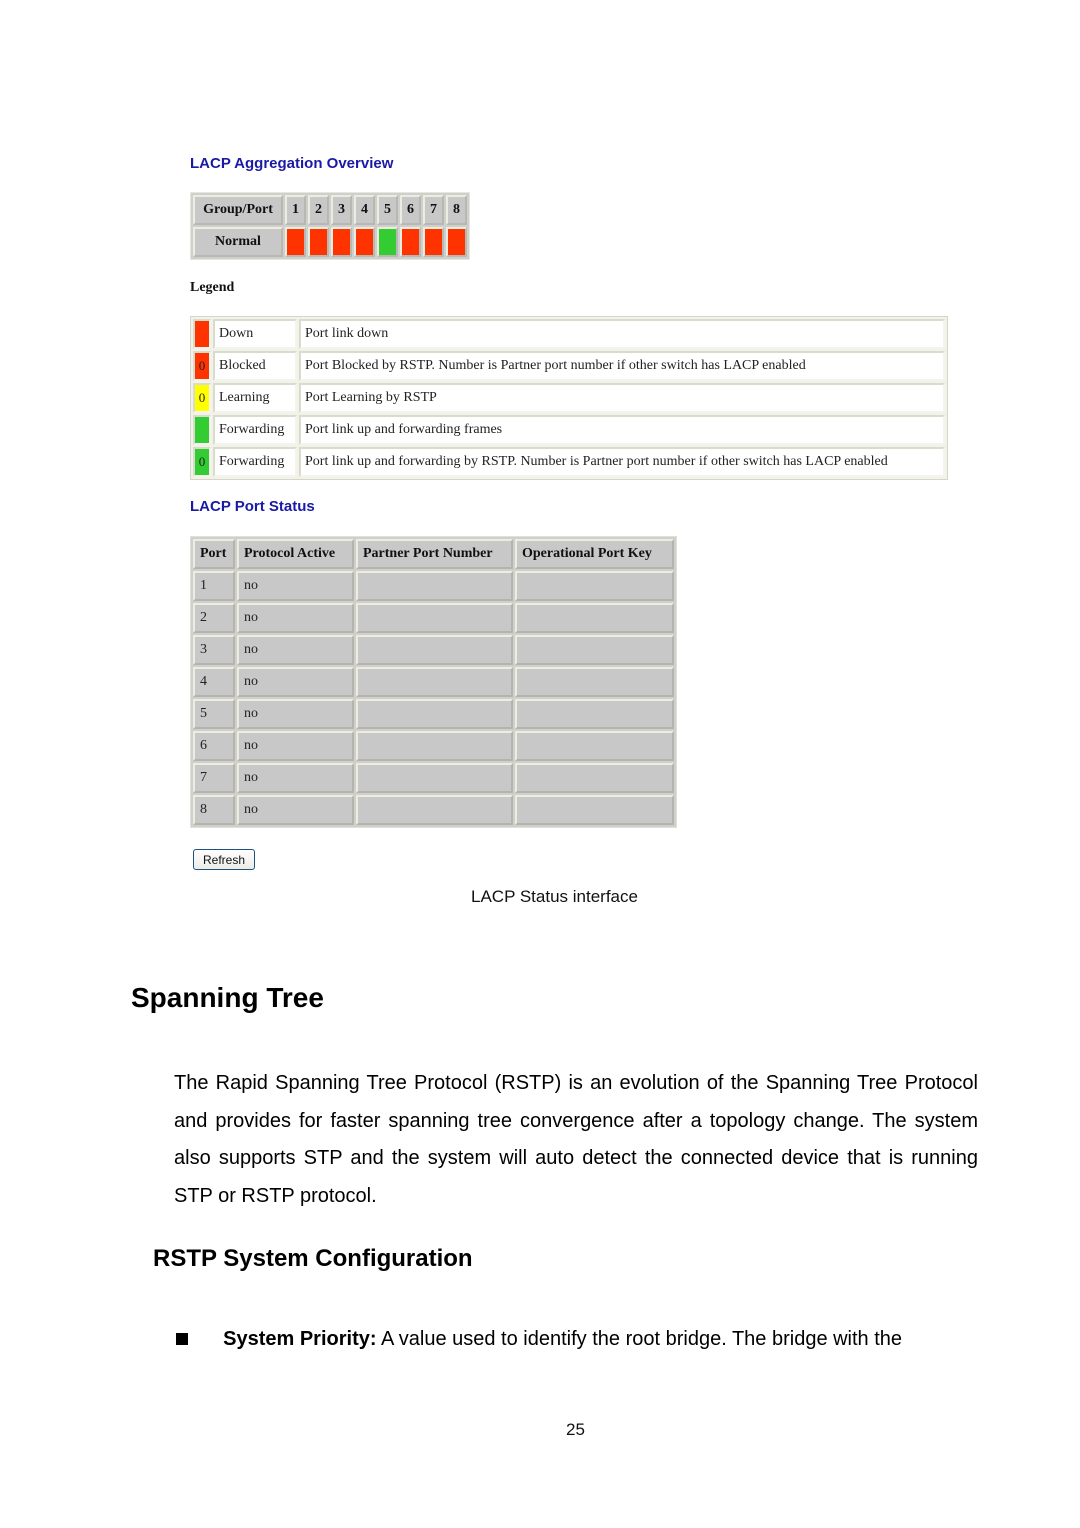 The image size is (1080, 1528). I want to click on table-row: 5 no, so click(433, 714).